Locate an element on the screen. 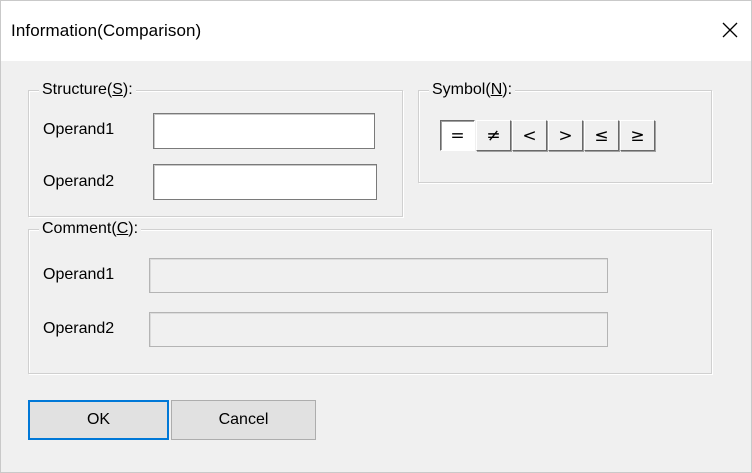 This screenshot has width=752, height=473. symbol-group: Symbol(N): = ≠ < > ≤ ≥ is located at coordinates (565, 131).